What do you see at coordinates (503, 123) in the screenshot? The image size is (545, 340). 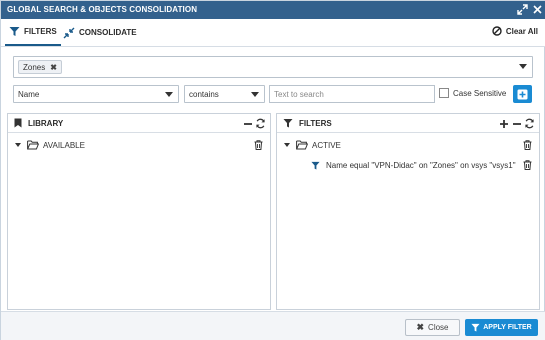 I see `add-icon` at bounding box center [503, 123].